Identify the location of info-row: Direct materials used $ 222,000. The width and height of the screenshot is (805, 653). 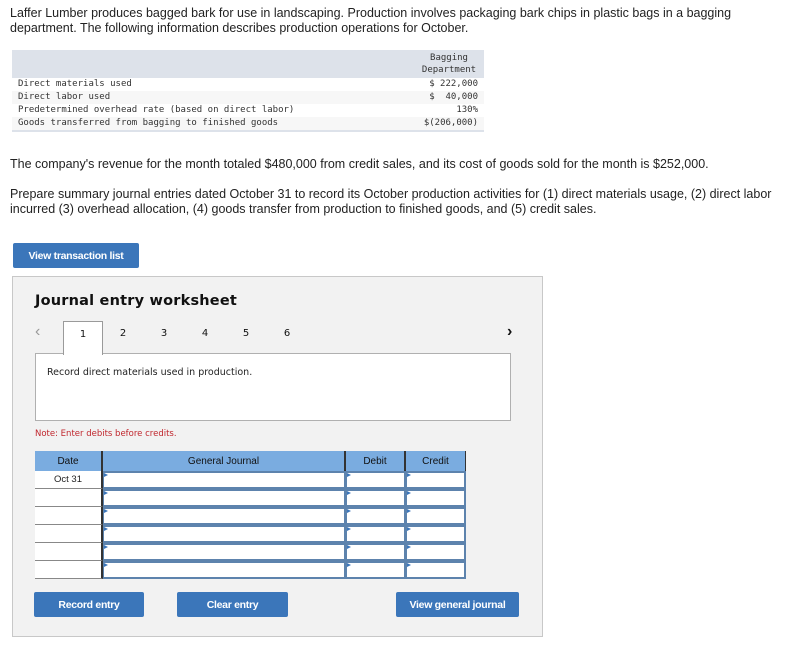
(248, 84).